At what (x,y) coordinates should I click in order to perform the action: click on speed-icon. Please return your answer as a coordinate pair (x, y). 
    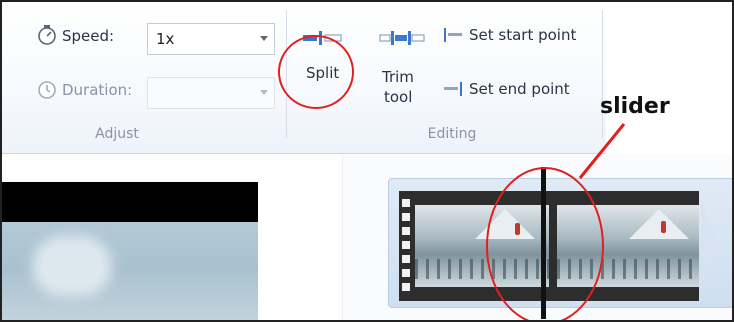
    Looking at the image, I should click on (47, 35).